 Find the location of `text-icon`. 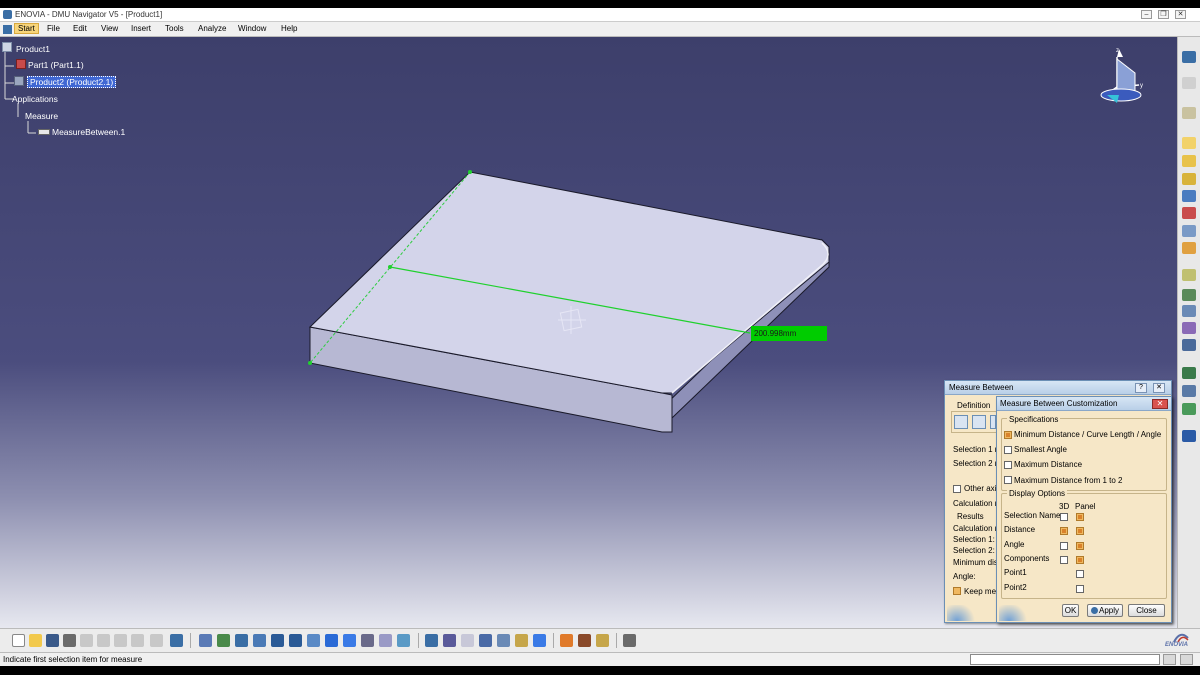

text-icon is located at coordinates (1189, 179).